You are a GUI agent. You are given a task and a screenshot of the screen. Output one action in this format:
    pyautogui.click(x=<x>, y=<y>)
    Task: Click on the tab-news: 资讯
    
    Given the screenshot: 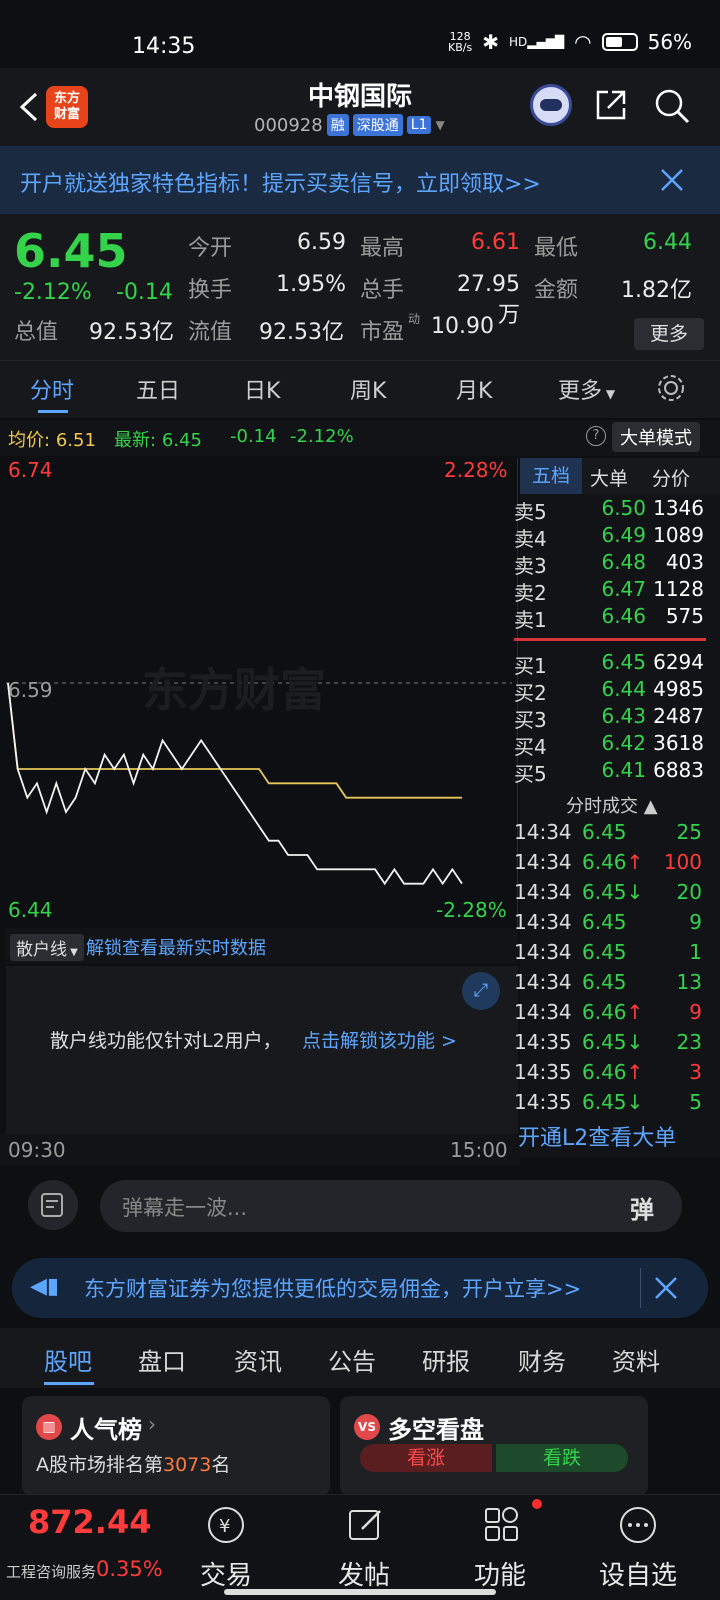 What is the action you would take?
    pyautogui.click(x=258, y=1359)
    